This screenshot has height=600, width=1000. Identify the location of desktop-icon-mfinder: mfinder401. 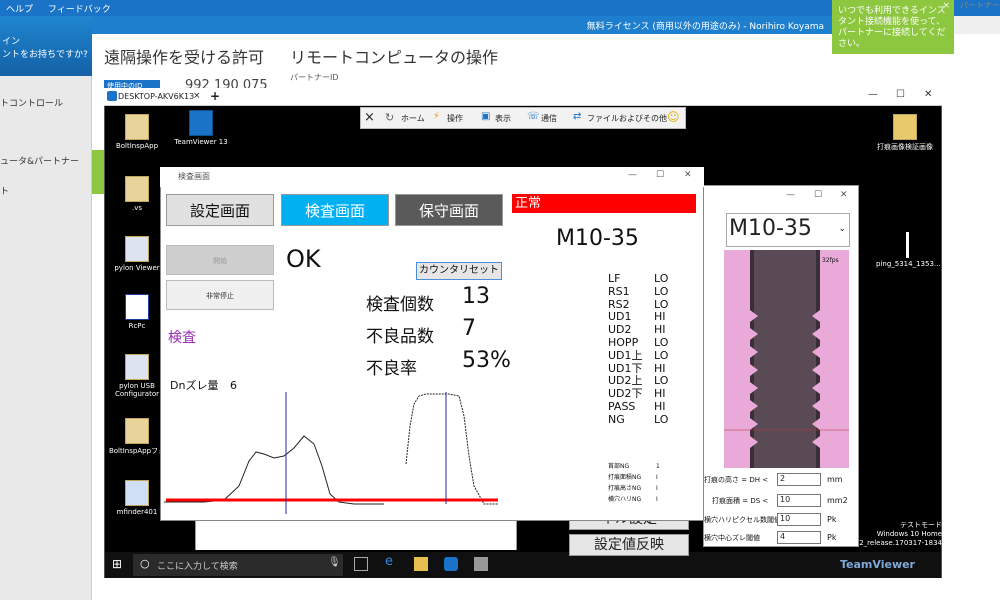
(137, 498).